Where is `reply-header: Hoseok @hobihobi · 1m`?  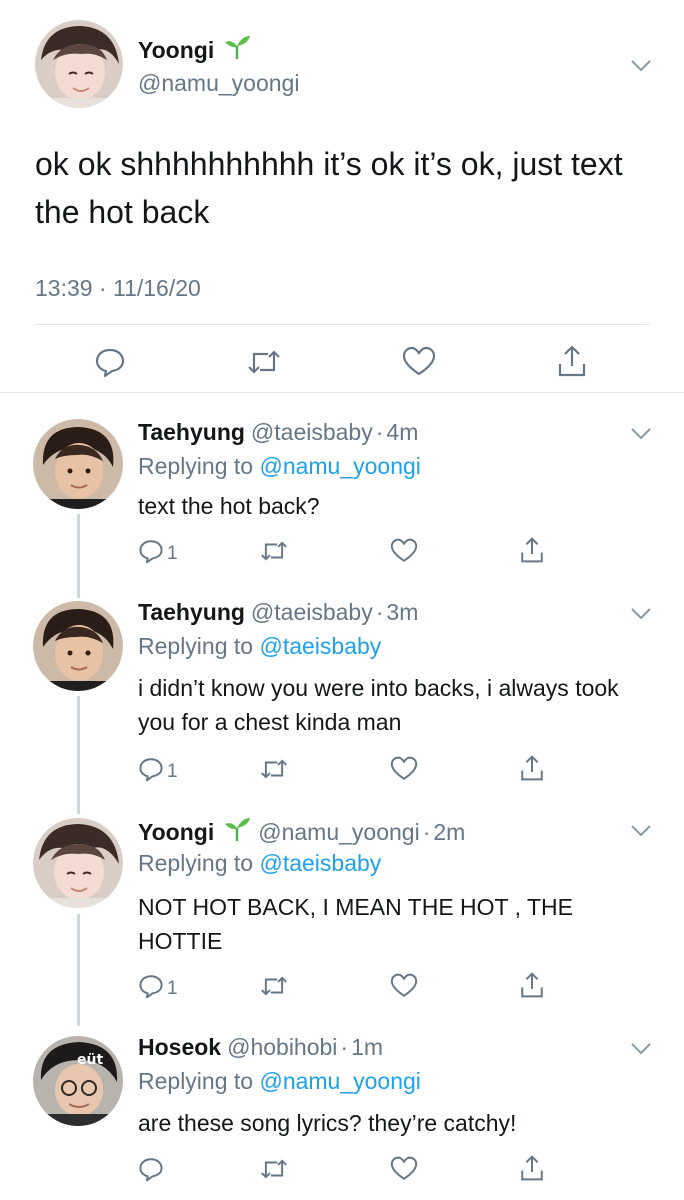 reply-header: Hoseok @hobihobi · 1m is located at coordinates (260, 1047).